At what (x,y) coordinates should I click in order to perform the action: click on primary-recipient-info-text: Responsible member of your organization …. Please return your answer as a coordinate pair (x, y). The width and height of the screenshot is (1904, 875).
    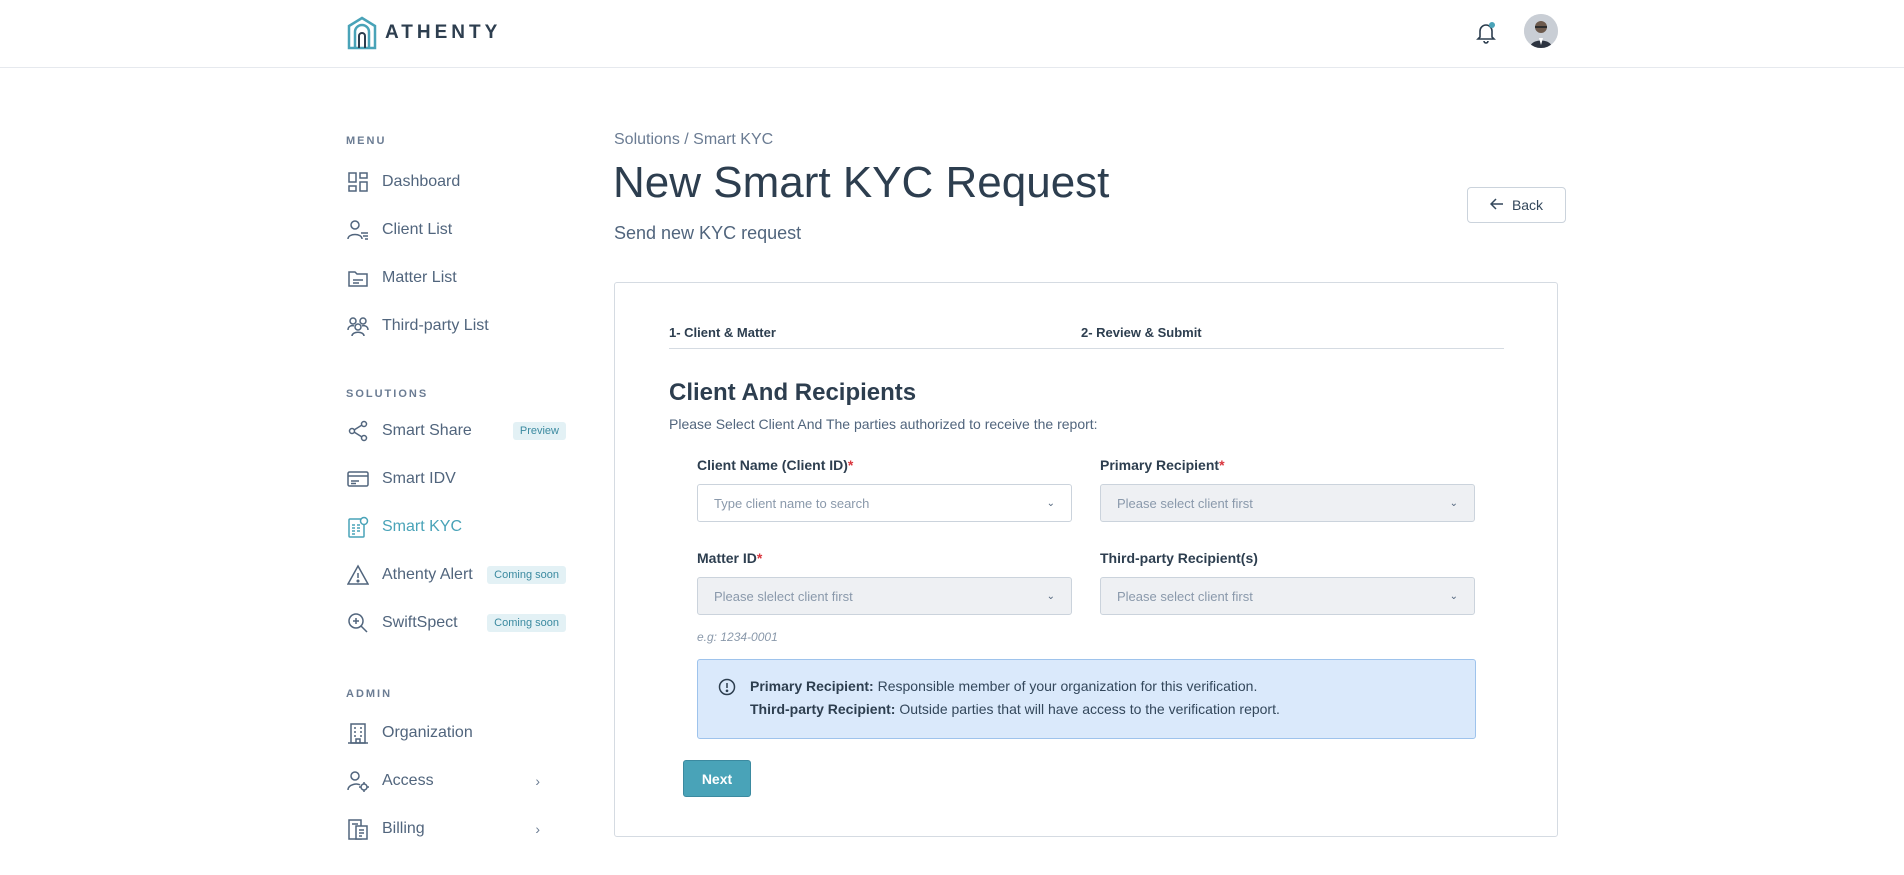
    Looking at the image, I should click on (1065, 686).